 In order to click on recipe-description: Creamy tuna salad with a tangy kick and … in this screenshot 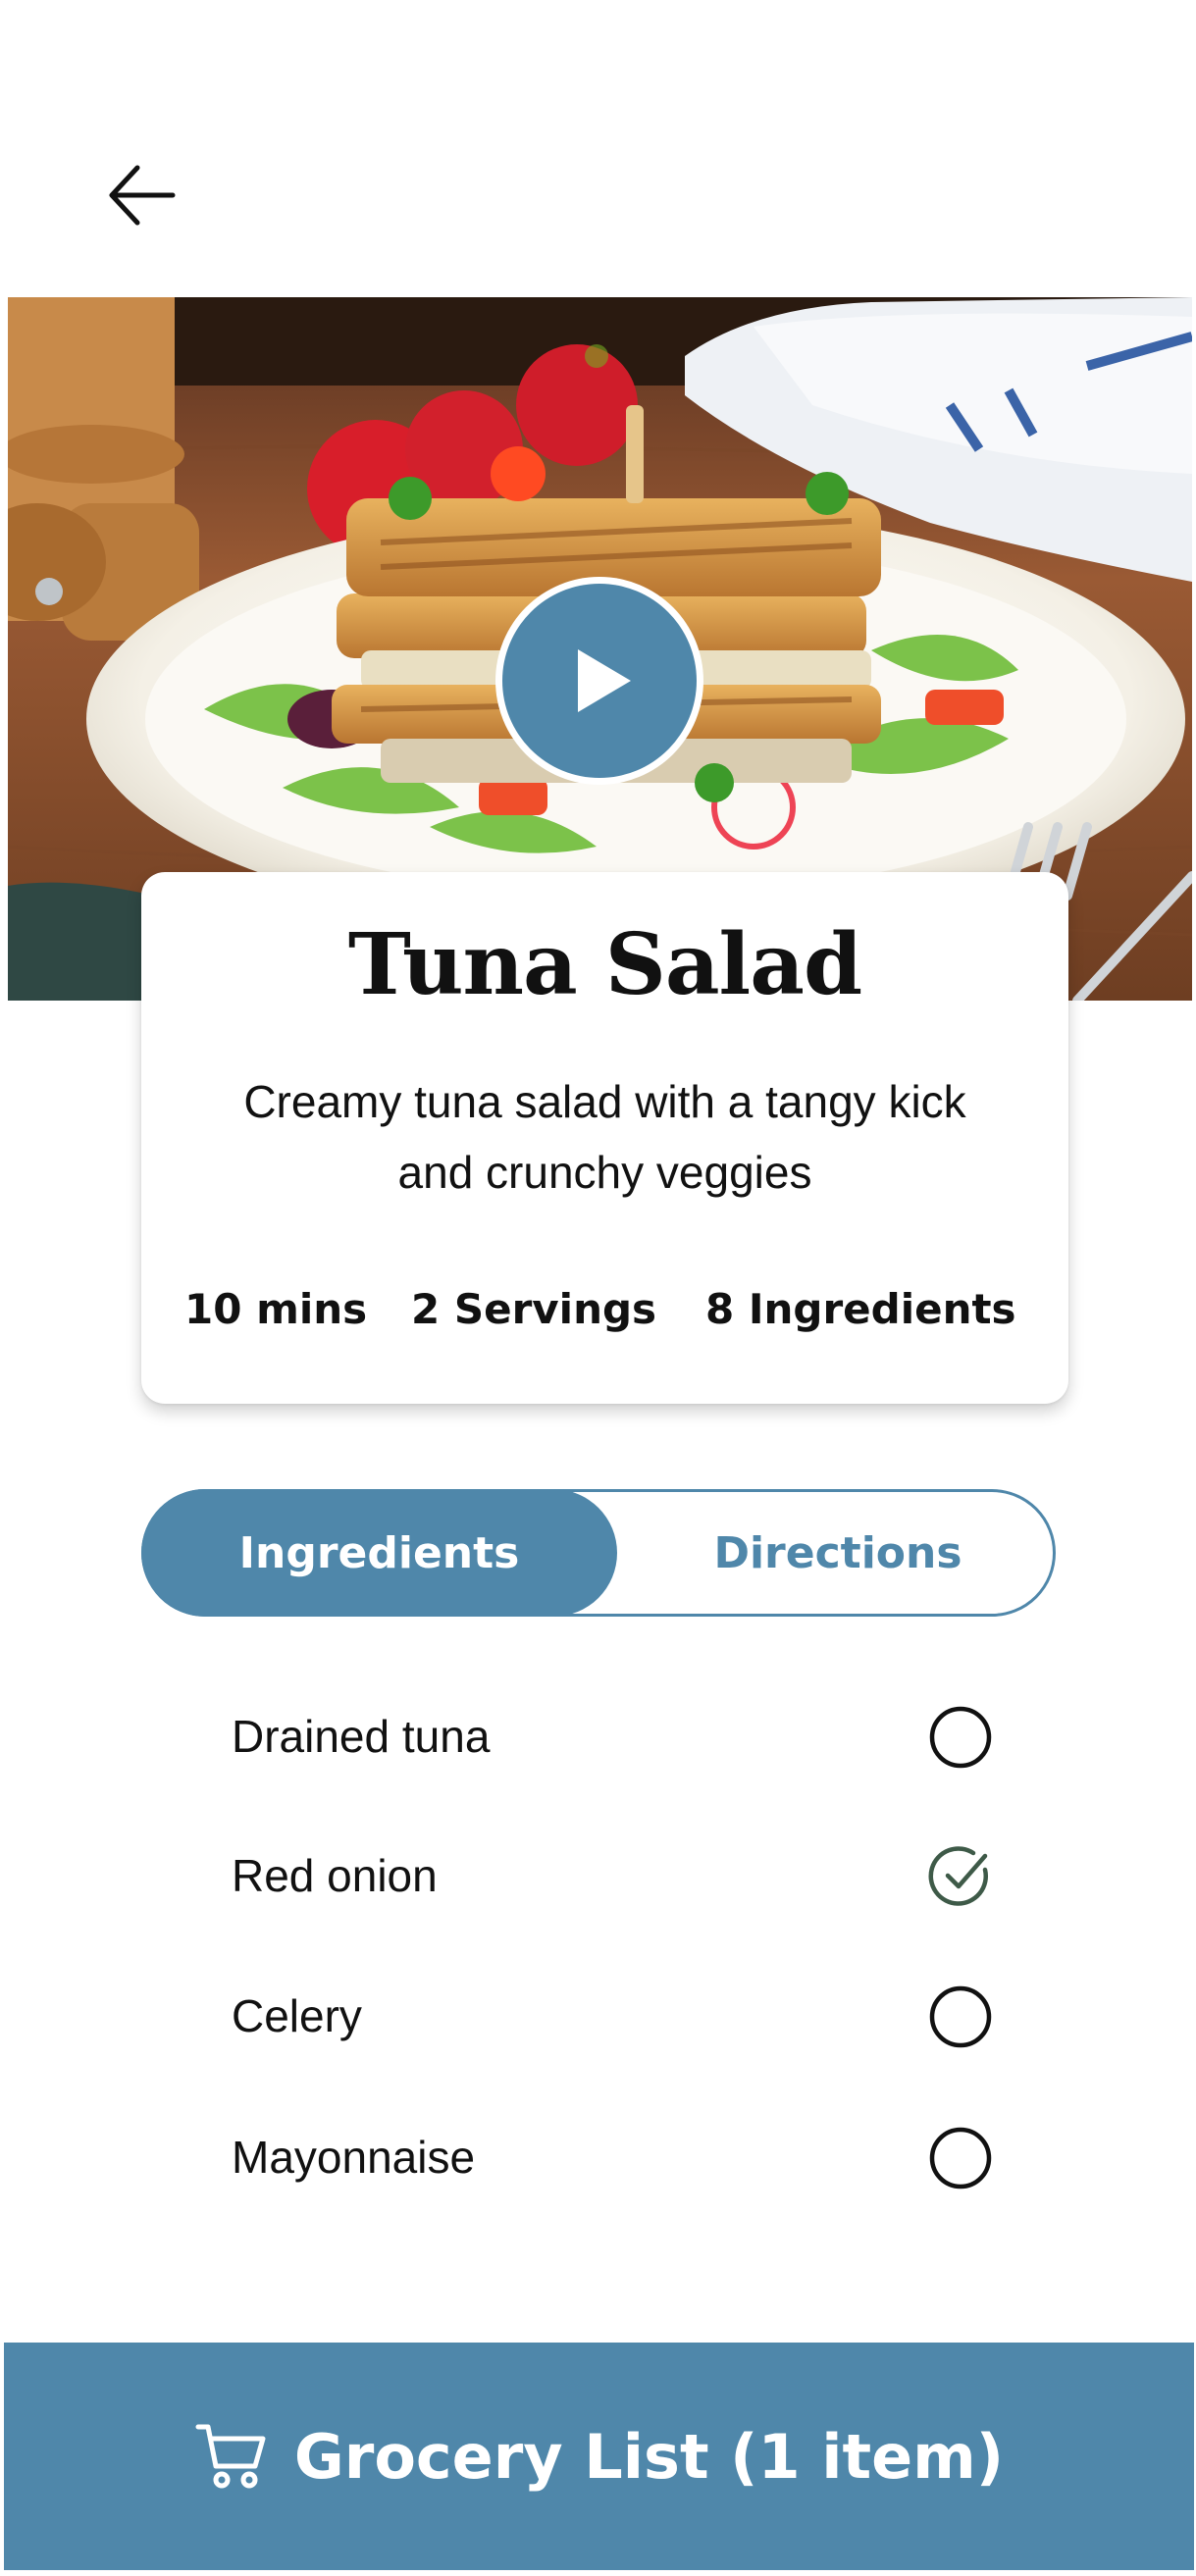, I will do `click(604, 1137)`.